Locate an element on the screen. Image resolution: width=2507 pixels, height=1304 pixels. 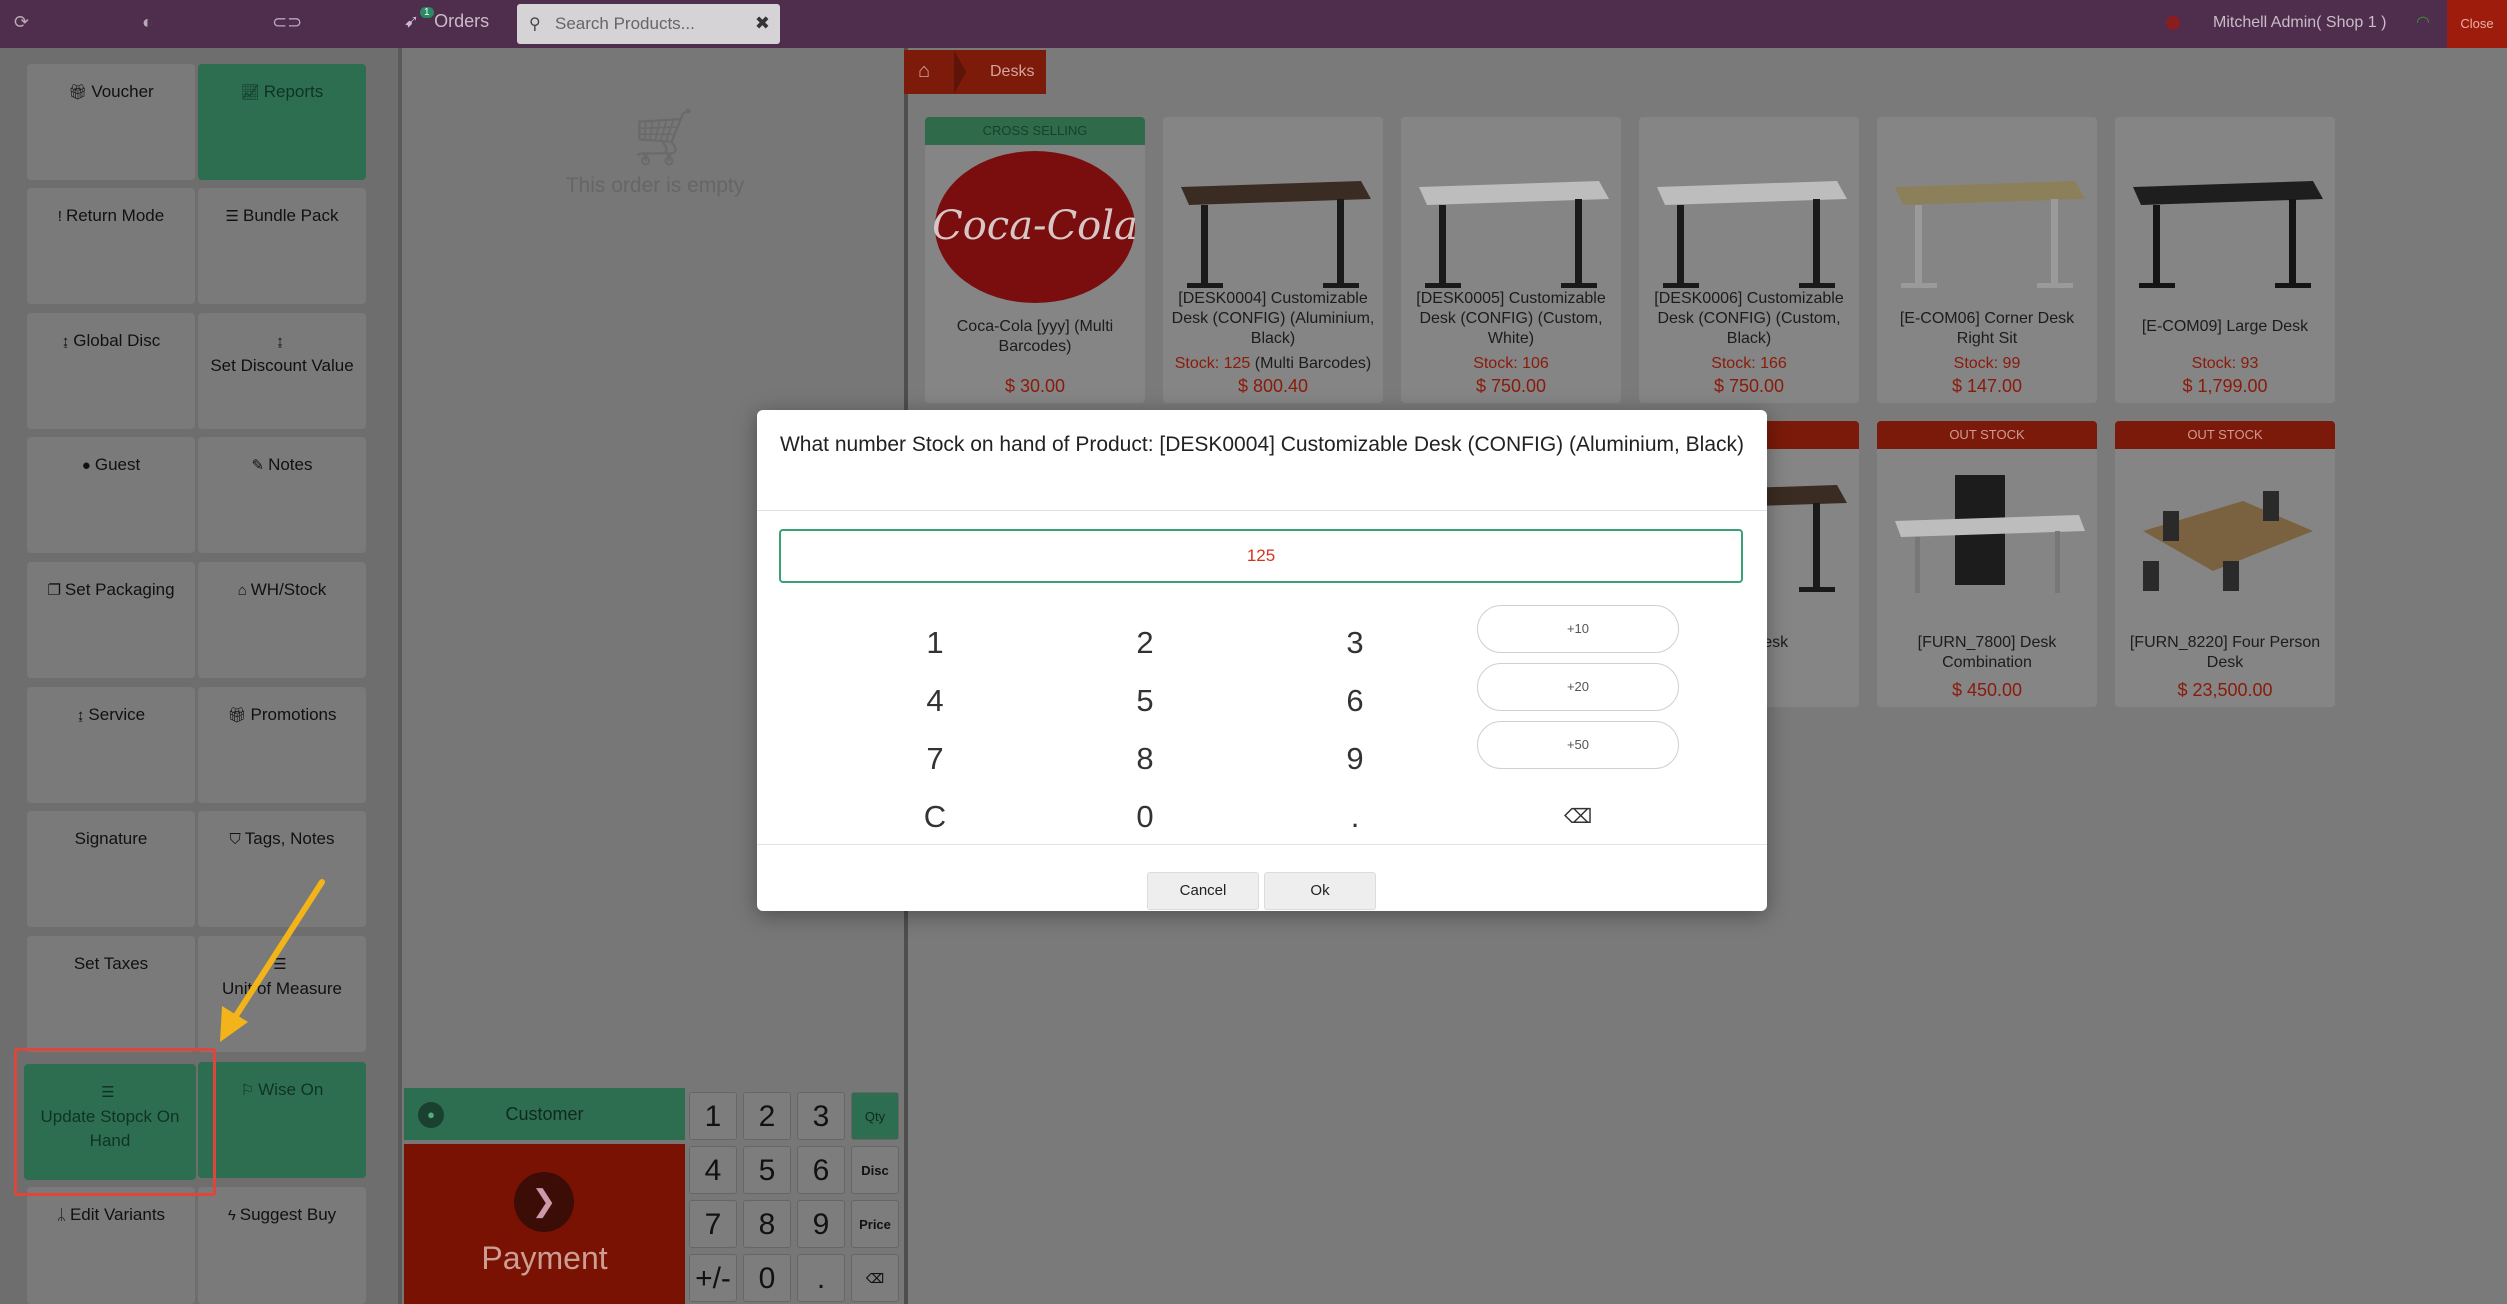
annotation-arrow is located at coordinates (272, 960).